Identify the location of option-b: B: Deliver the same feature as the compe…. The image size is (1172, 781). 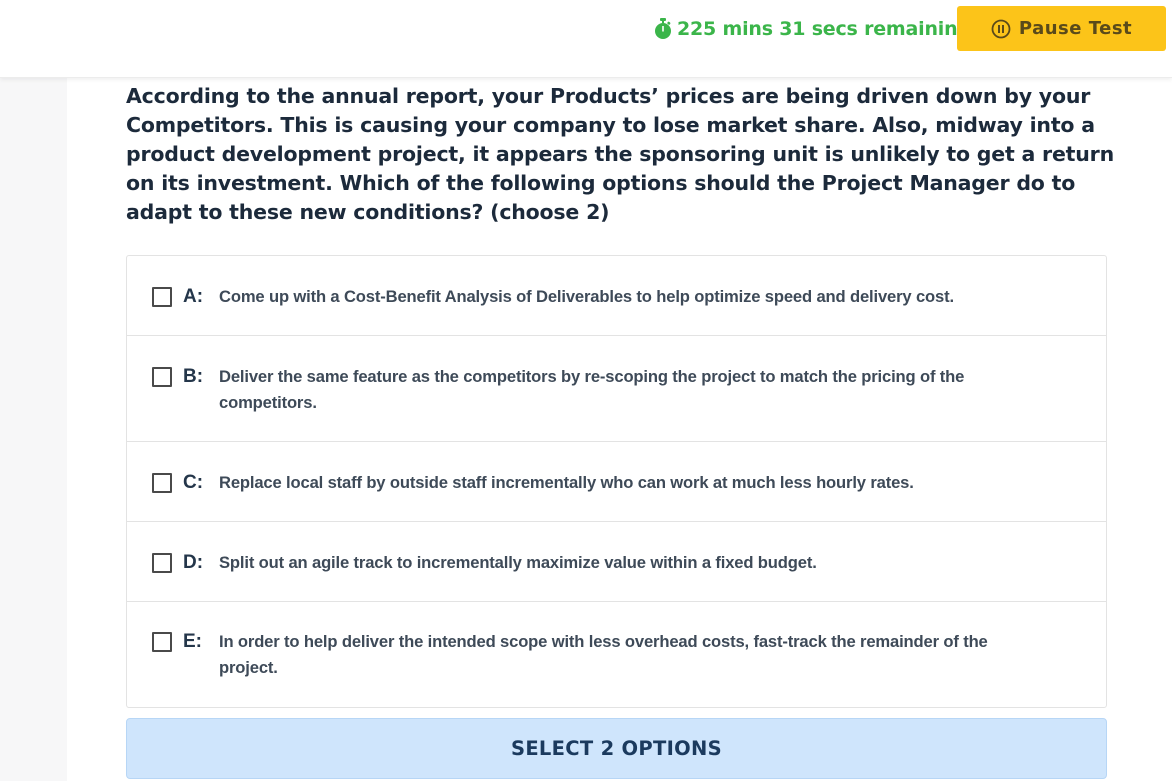
(616, 389).